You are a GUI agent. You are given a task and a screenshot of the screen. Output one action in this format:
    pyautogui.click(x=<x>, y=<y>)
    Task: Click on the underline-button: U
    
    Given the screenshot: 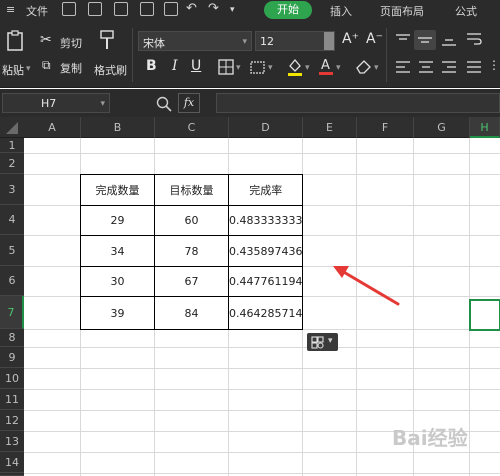 What is the action you would take?
    pyautogui.click(x=196, y=66)
    